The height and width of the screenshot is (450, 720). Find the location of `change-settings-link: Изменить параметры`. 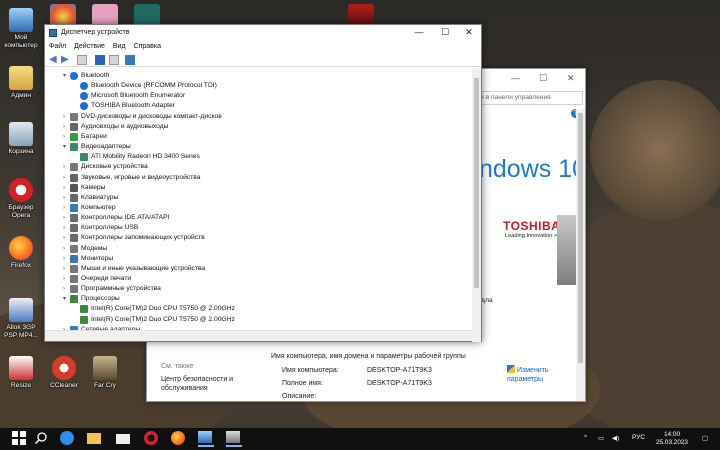

change-settings-link: Изменить параметры is located at coordinates (546, 374).